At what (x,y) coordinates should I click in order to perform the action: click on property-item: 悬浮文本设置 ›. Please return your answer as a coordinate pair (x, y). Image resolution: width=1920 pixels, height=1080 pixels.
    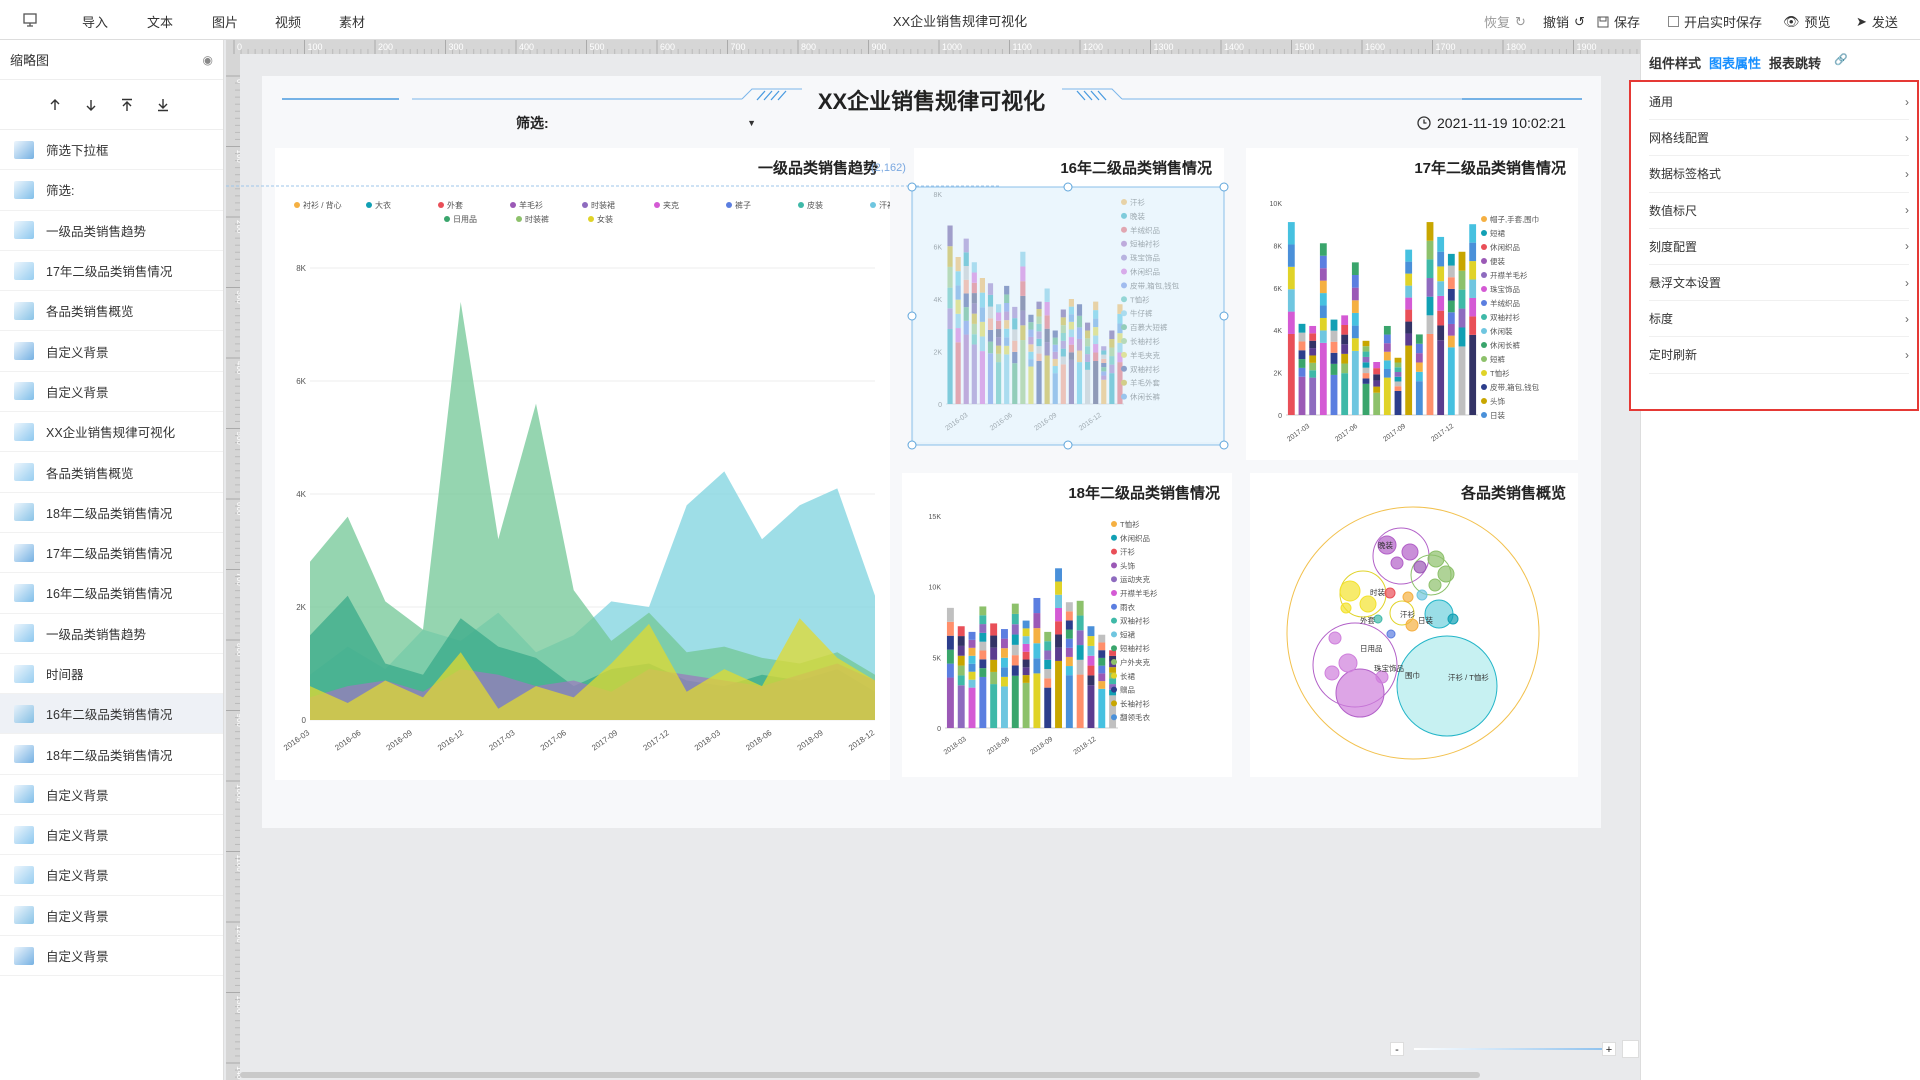
    Looking at the image, I should click on (1779, 283).